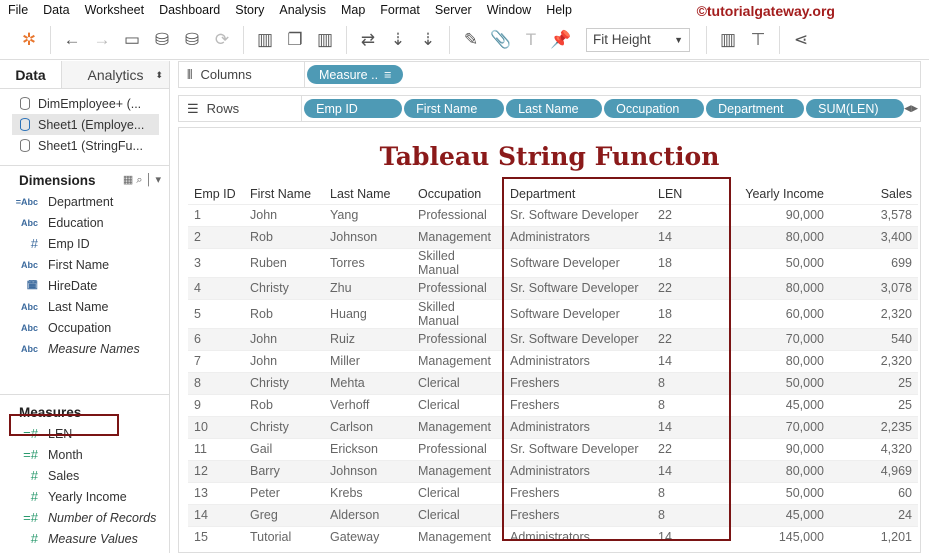 The image size is (929, 553). Describe the element at coordinates (874, 514) in the screenshot. I see `table-cell: 24` at that location.